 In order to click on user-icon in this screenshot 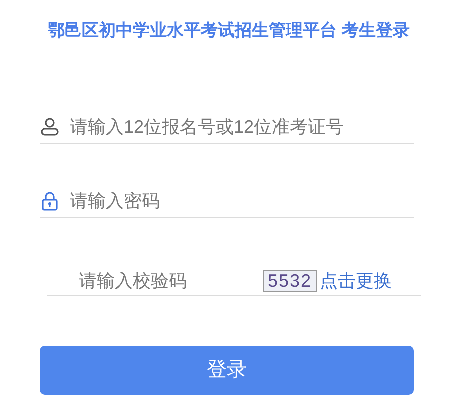, I will do `click(50, 127)`.